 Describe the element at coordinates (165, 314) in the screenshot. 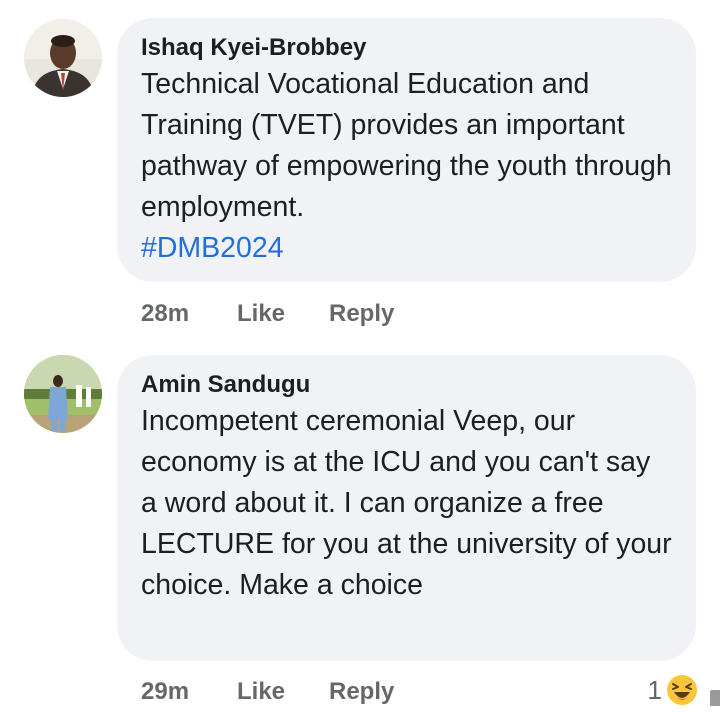

I see `comment-timestamp: 28m` at that location.